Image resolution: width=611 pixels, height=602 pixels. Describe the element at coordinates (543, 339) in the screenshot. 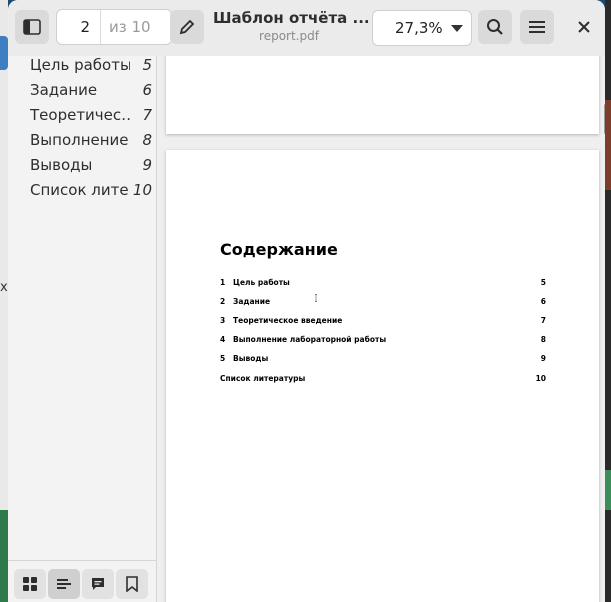

I see `toc-row-page: 8` at that location.